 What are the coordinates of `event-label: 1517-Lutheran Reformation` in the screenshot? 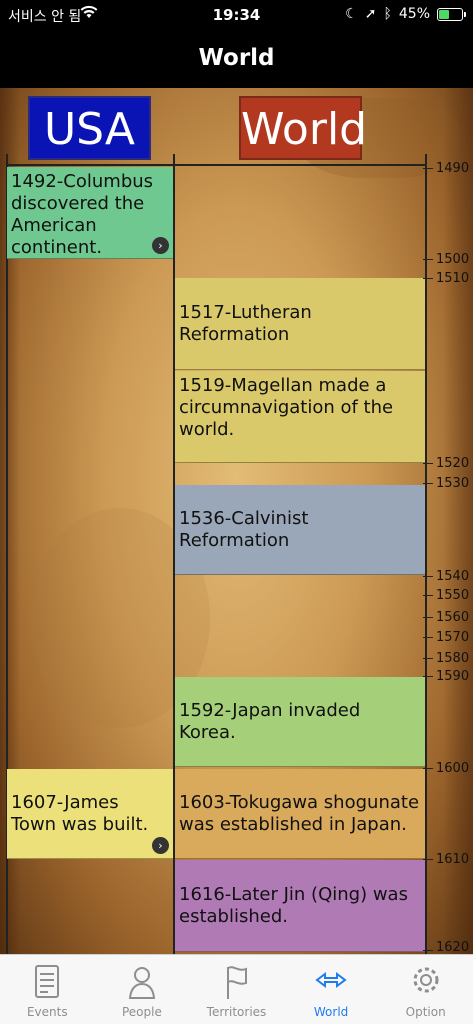 It's located at (245, 323).